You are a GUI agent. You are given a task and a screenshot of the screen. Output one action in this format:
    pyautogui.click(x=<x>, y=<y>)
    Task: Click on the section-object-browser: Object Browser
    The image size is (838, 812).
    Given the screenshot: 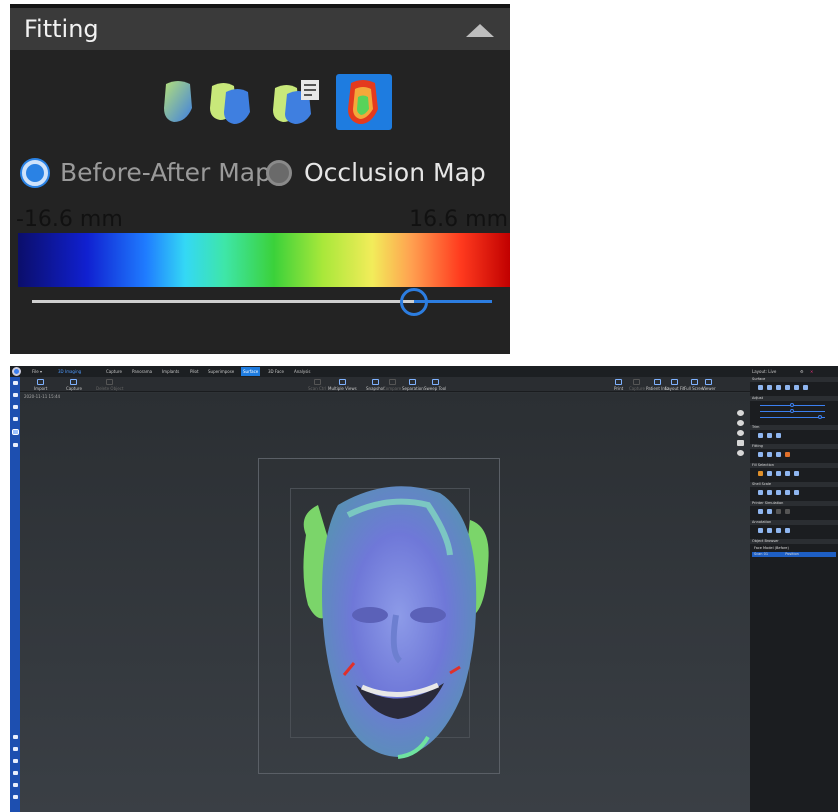 What is the action you would take?
    pyautogui.click(x=794, y=541)
    